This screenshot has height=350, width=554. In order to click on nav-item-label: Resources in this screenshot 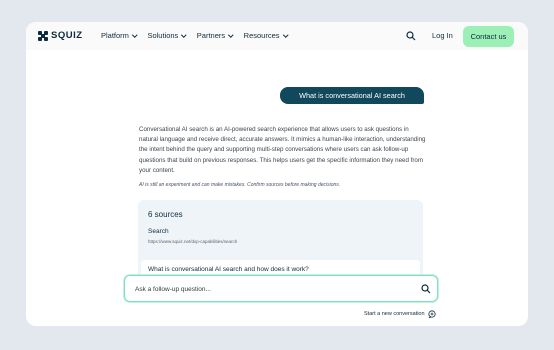, I will do `click(261, 35)`.